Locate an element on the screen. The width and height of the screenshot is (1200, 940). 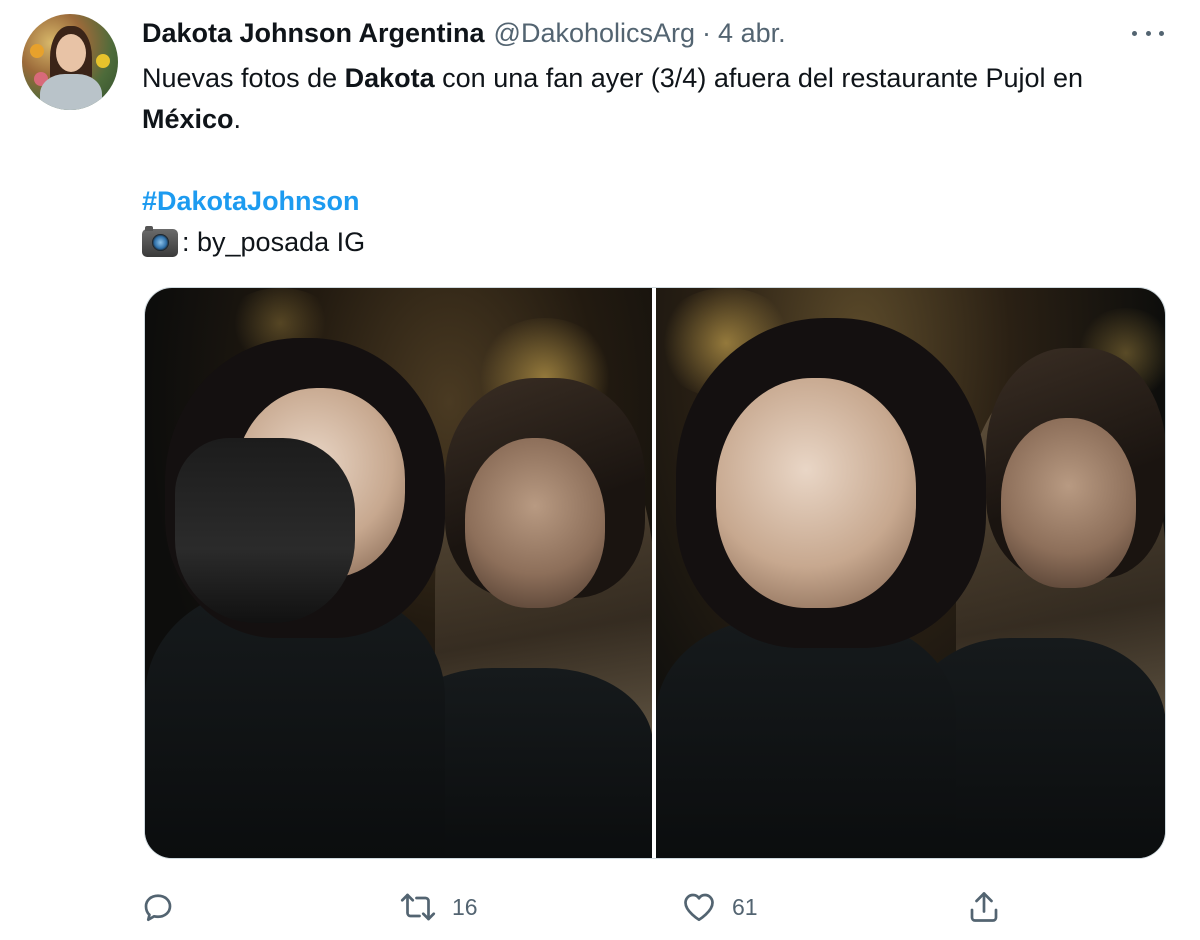
camera-icon is located at coordinates (160, 241).